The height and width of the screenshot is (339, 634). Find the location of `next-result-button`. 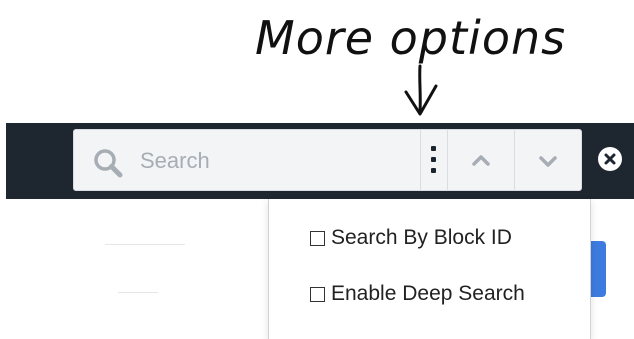

next-result-button is located at coordinates (548, 160).